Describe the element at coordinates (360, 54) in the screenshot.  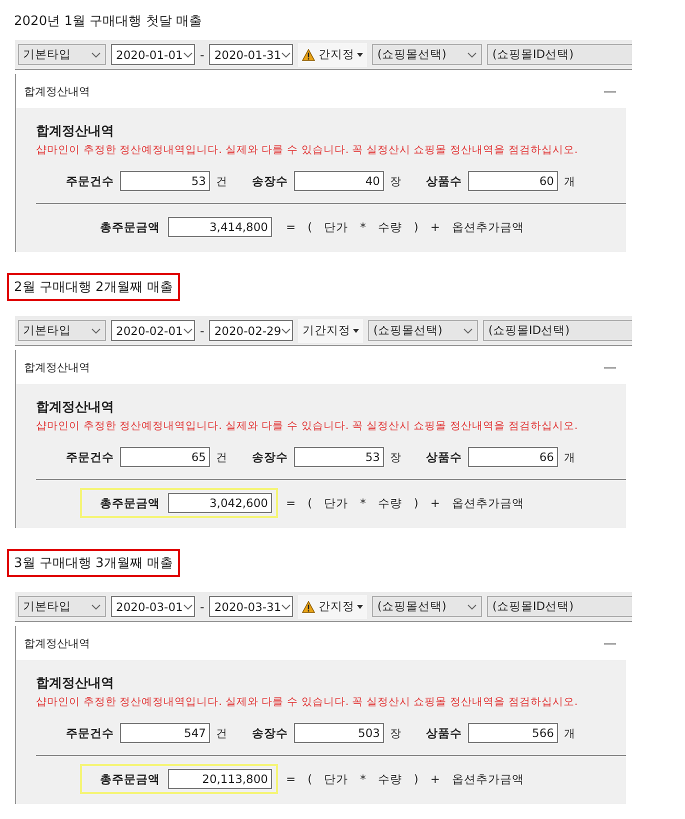
I see `caret-icon` at that location.